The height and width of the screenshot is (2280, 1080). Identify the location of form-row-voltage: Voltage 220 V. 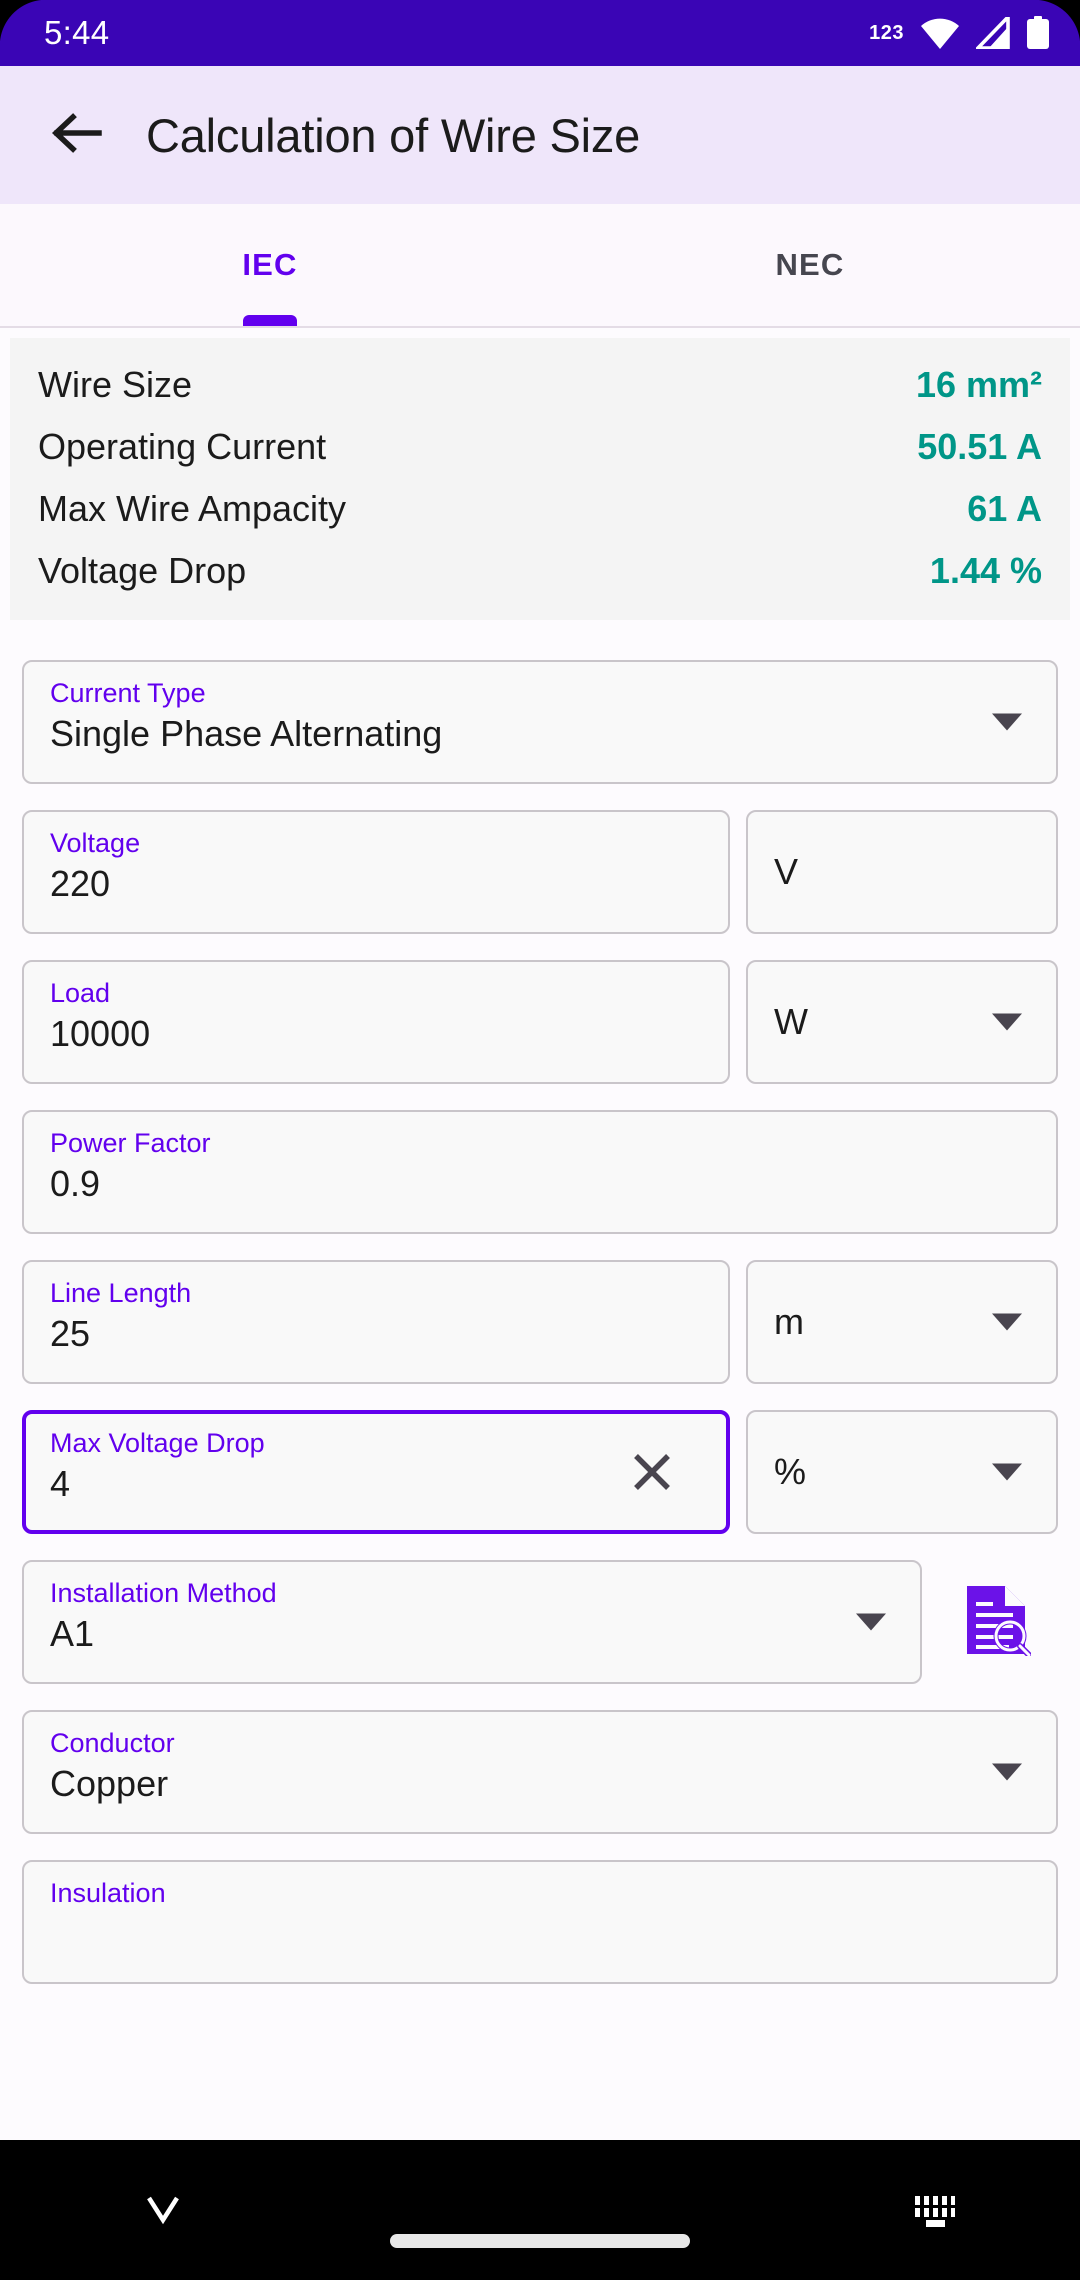
(540, 872).